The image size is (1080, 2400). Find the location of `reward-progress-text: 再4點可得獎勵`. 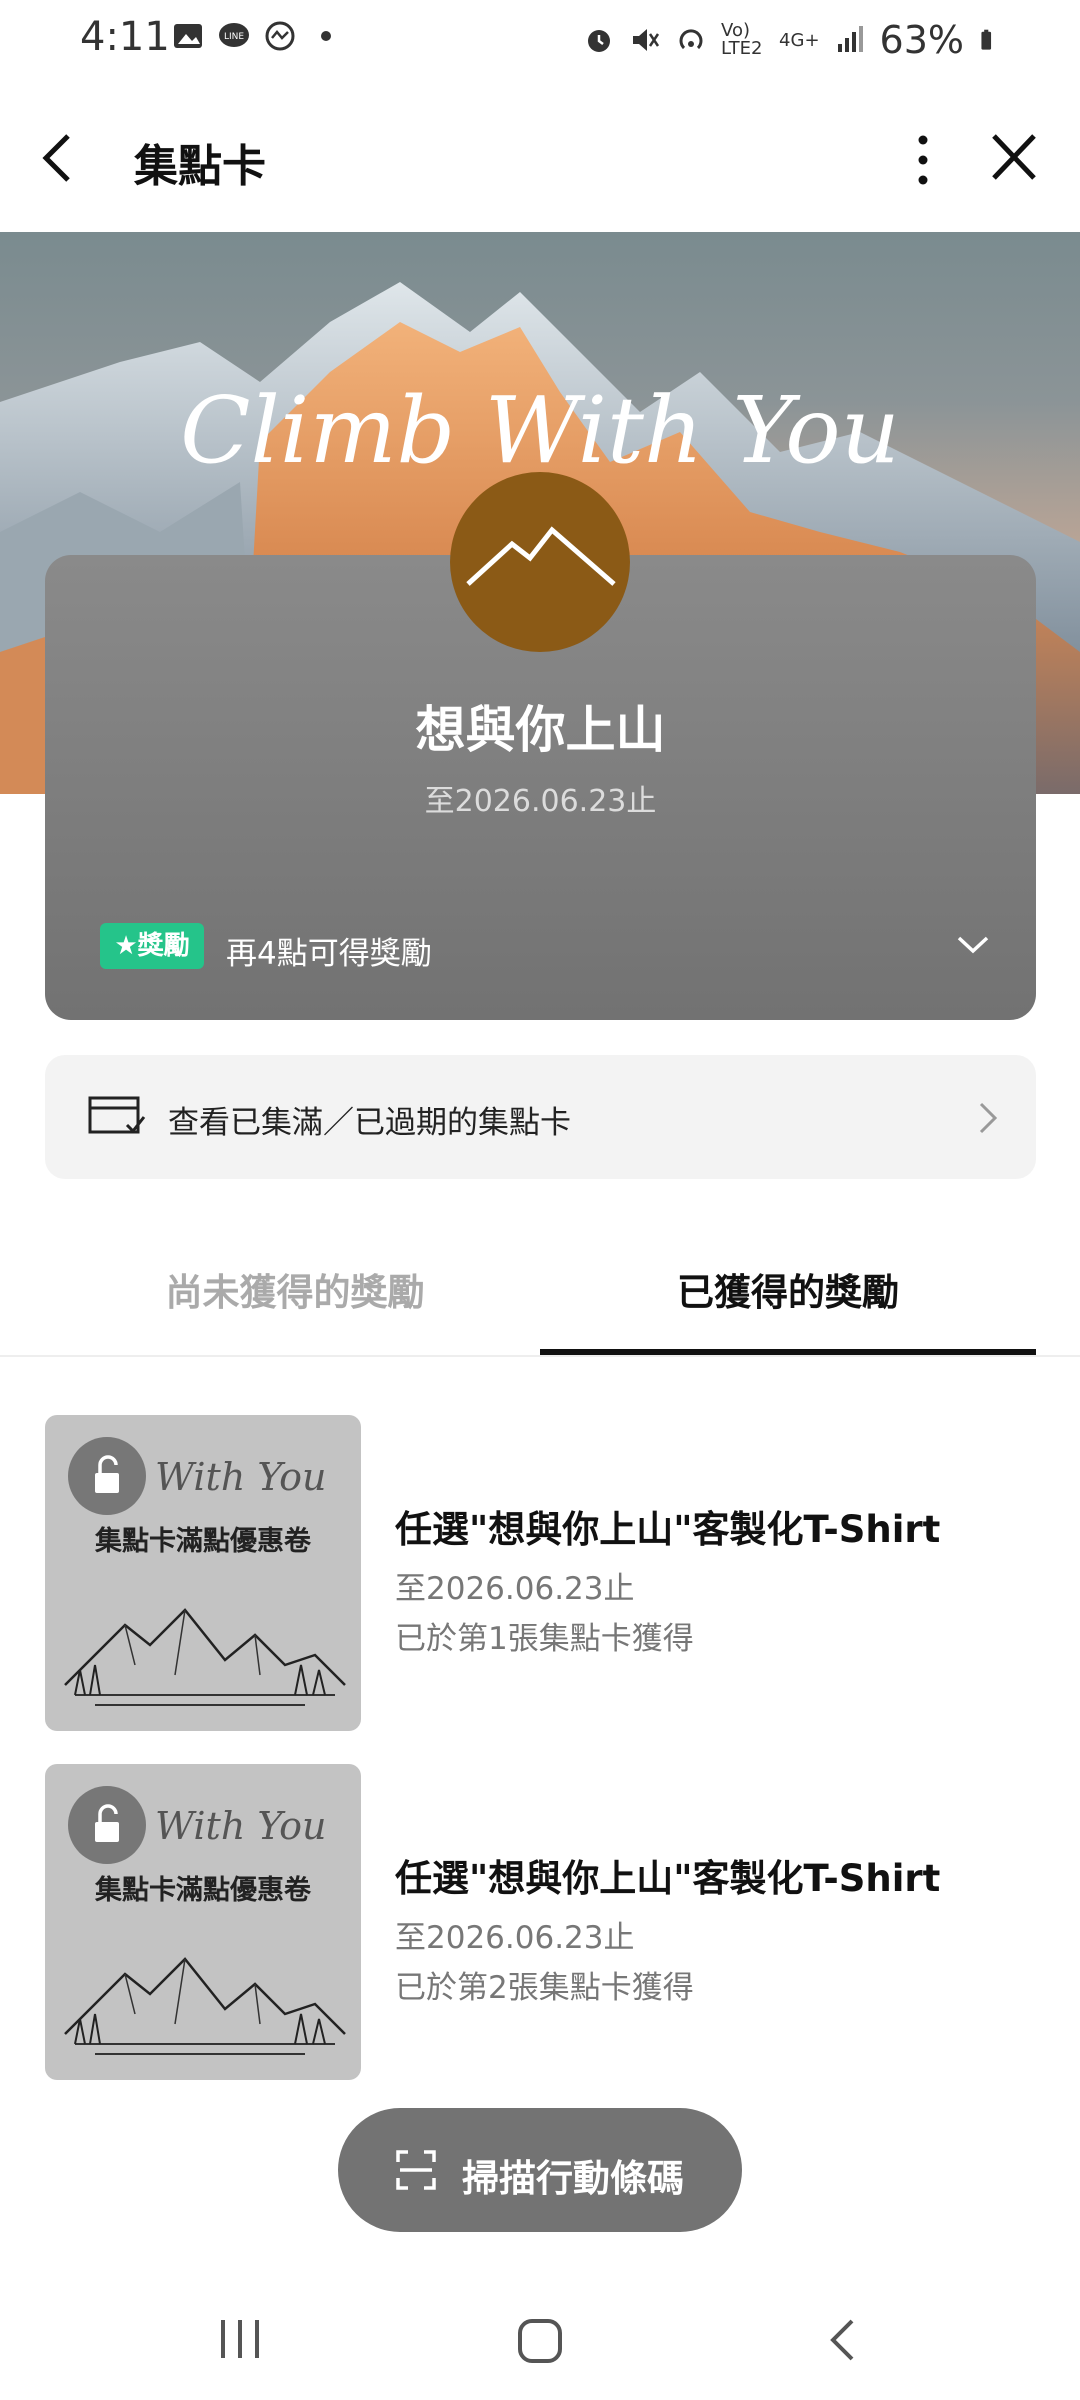

reward-progress-text: 再4點可得獎勵 is located at coordinates (329, 954).